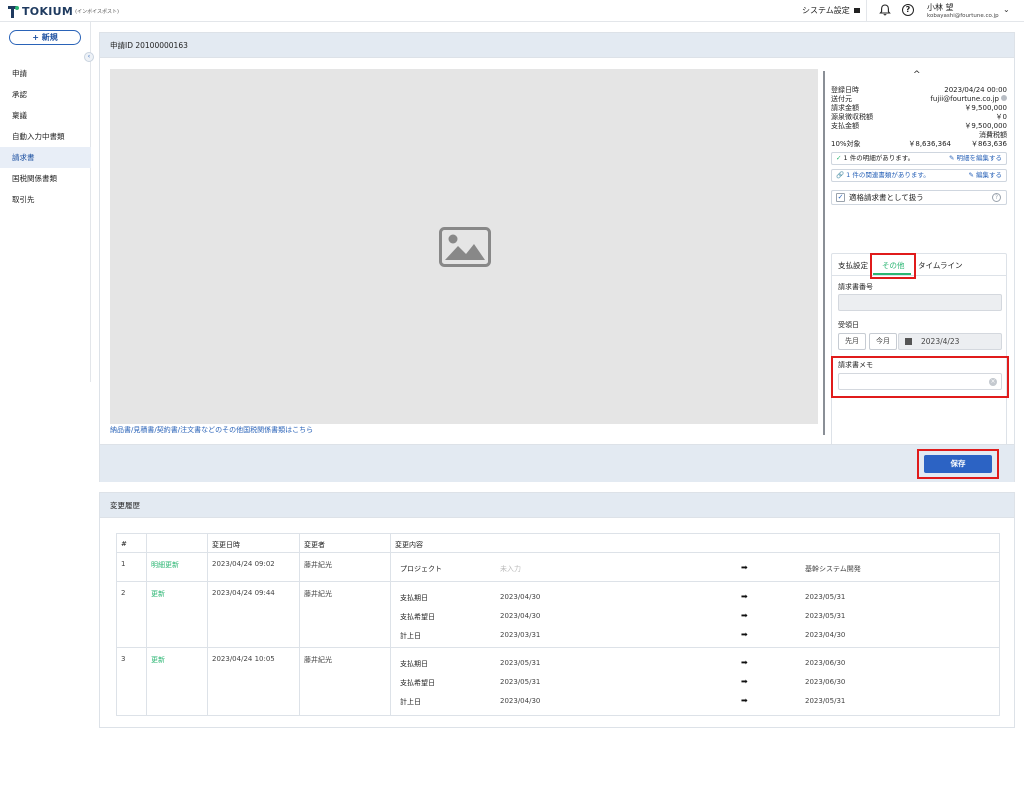 This screenshot has width=1024, height=799. I want to click on change-before: 2023/03/31, so click(520, 635).